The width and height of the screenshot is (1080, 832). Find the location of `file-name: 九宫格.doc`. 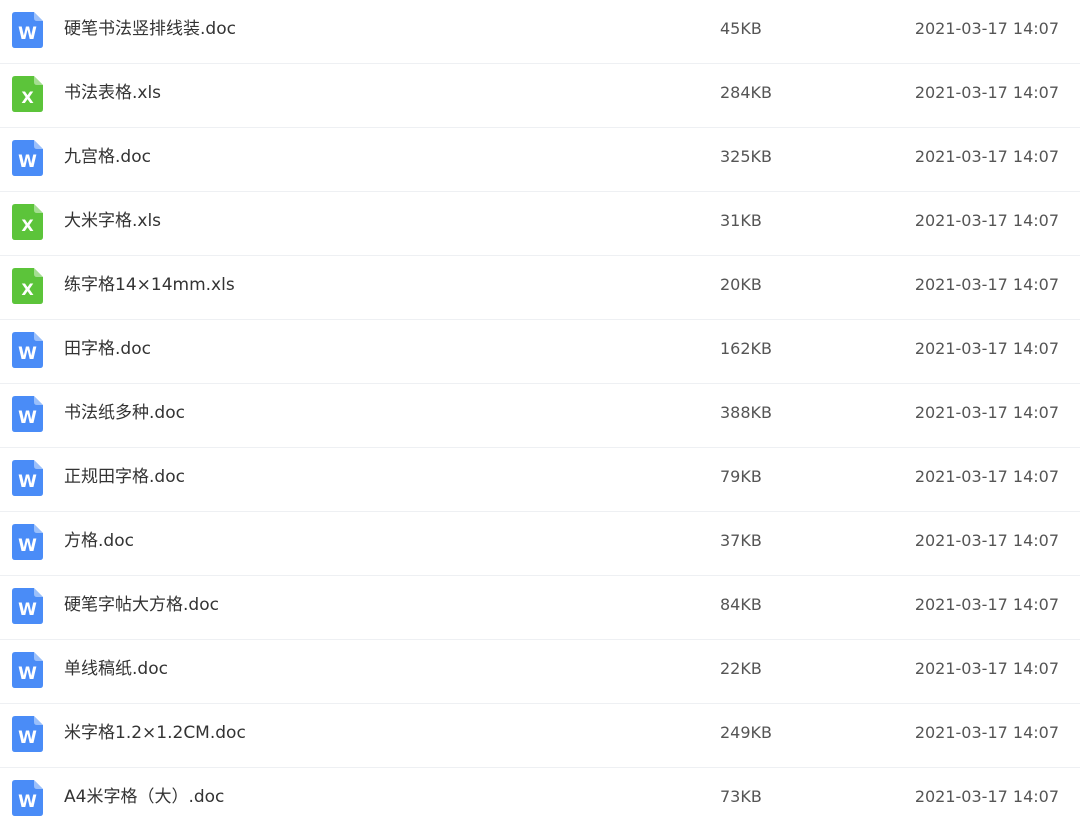

file-name: 九宫格.doc is located at coordinates (107, 157).